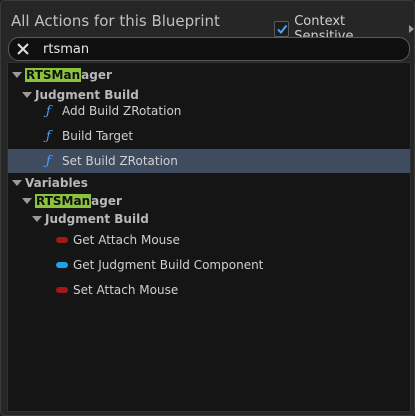 The image size is (415, 416). Describe the element at coordinates (209, 136) in the screenshot. I see `list-item-build-target: ƒ Build Target` at that location.